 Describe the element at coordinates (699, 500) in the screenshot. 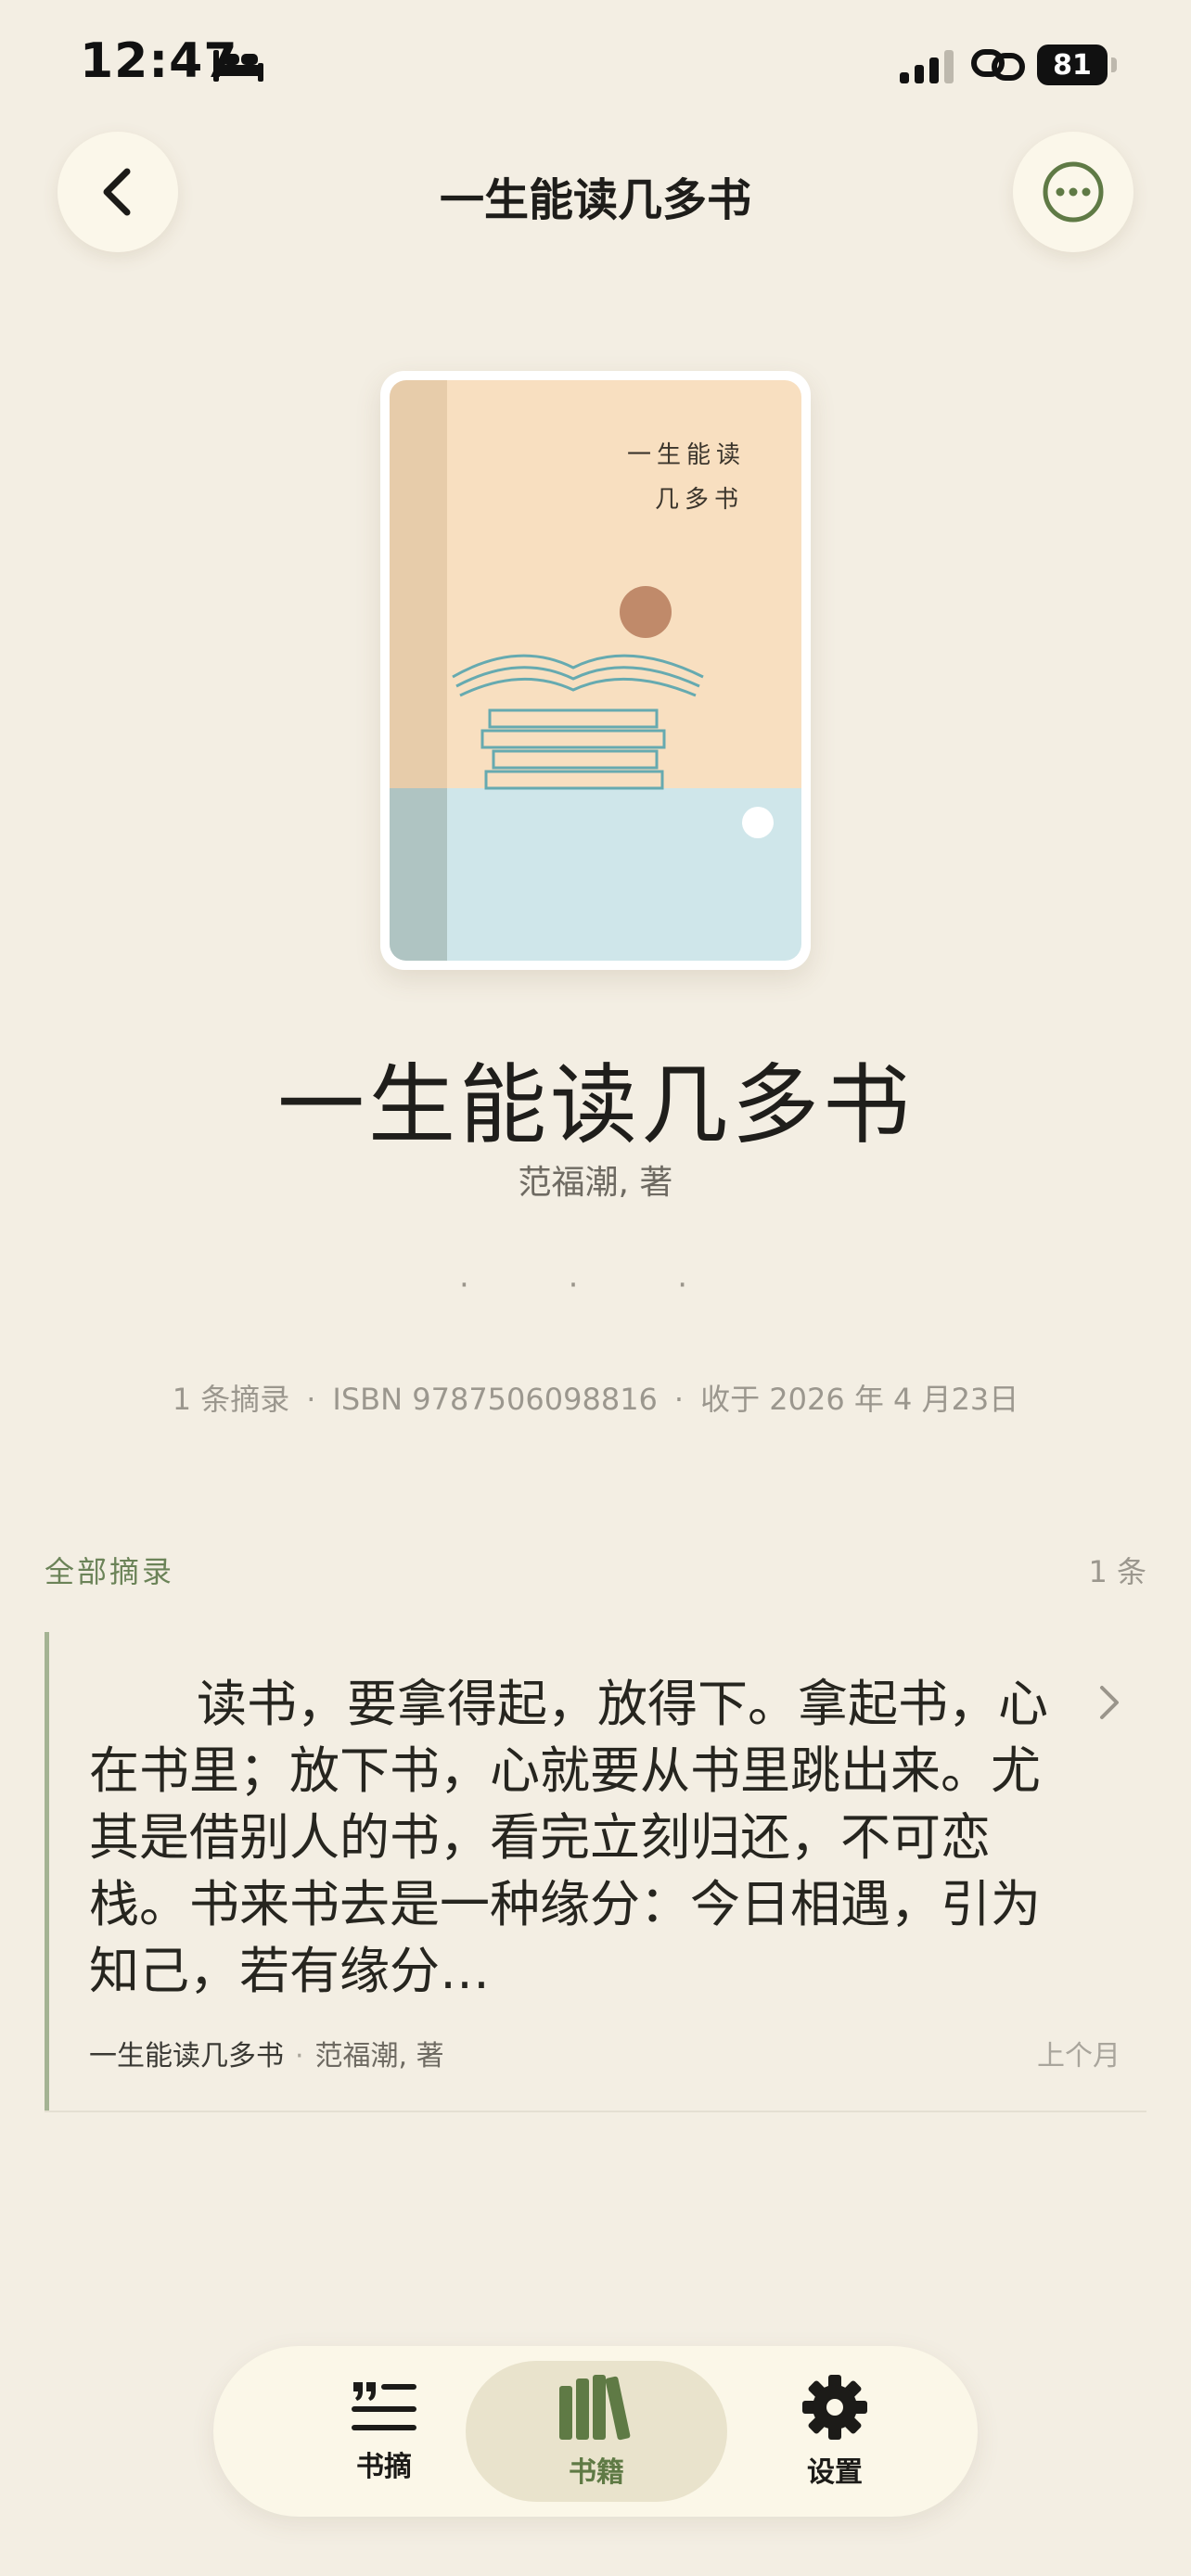

I see `cover-title-line2: 几多书` at that location.